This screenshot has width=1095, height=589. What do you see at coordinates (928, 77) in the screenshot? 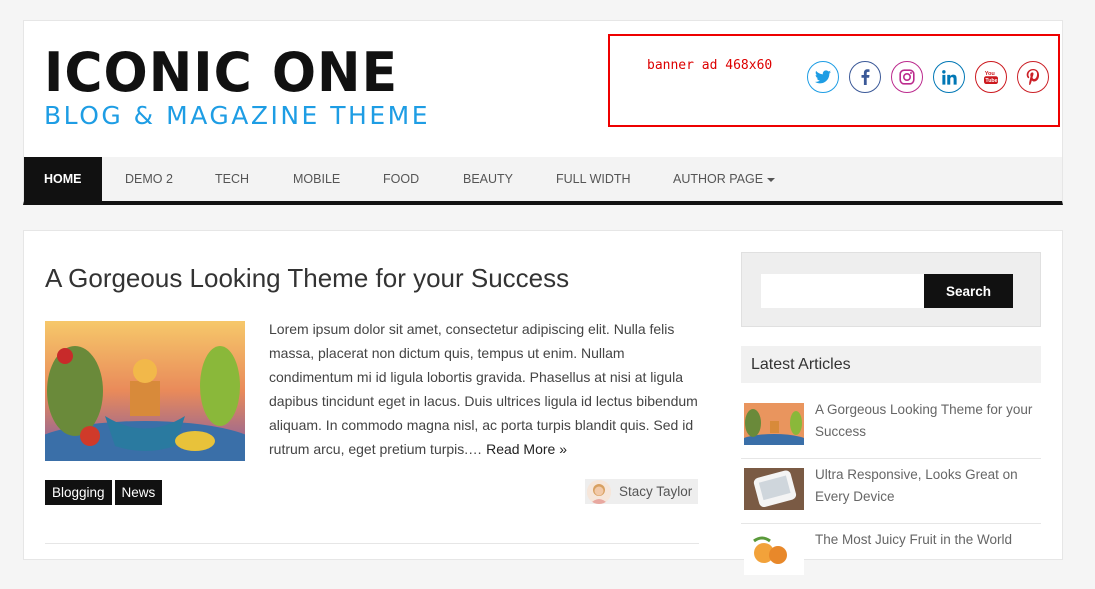
I see `social-links: You Tube` at bounding box center [928, 77].